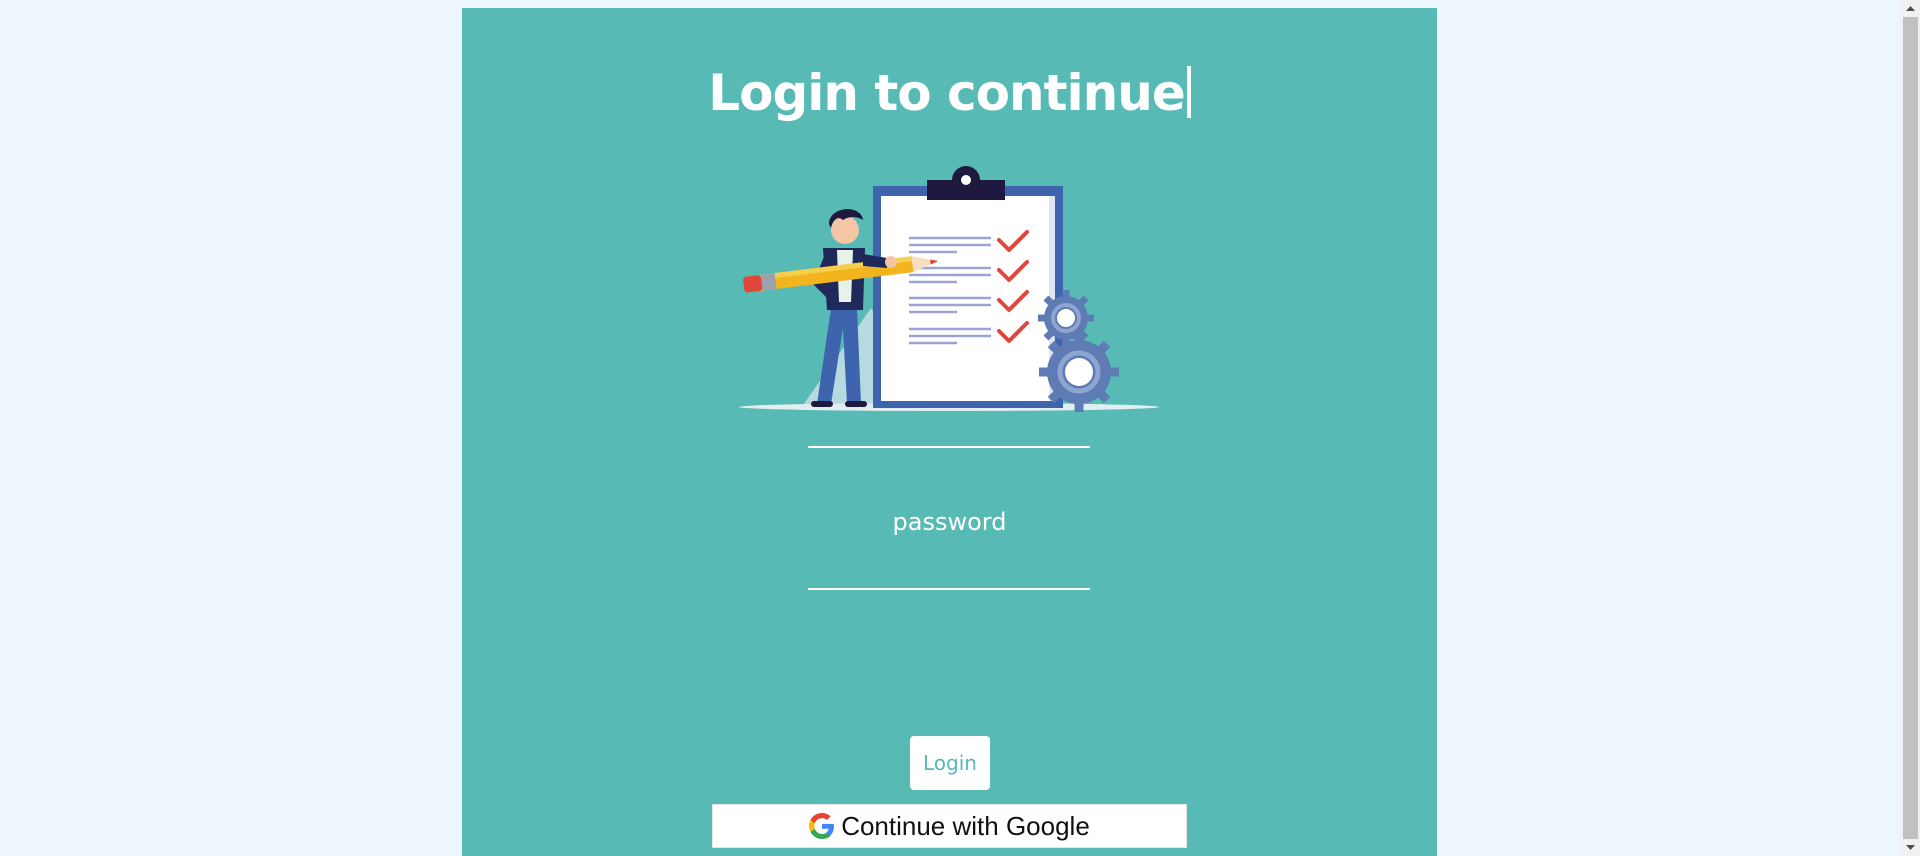 The image size is (1920, 856). I want to click on page-title: Login to continue, so click(949, 93).